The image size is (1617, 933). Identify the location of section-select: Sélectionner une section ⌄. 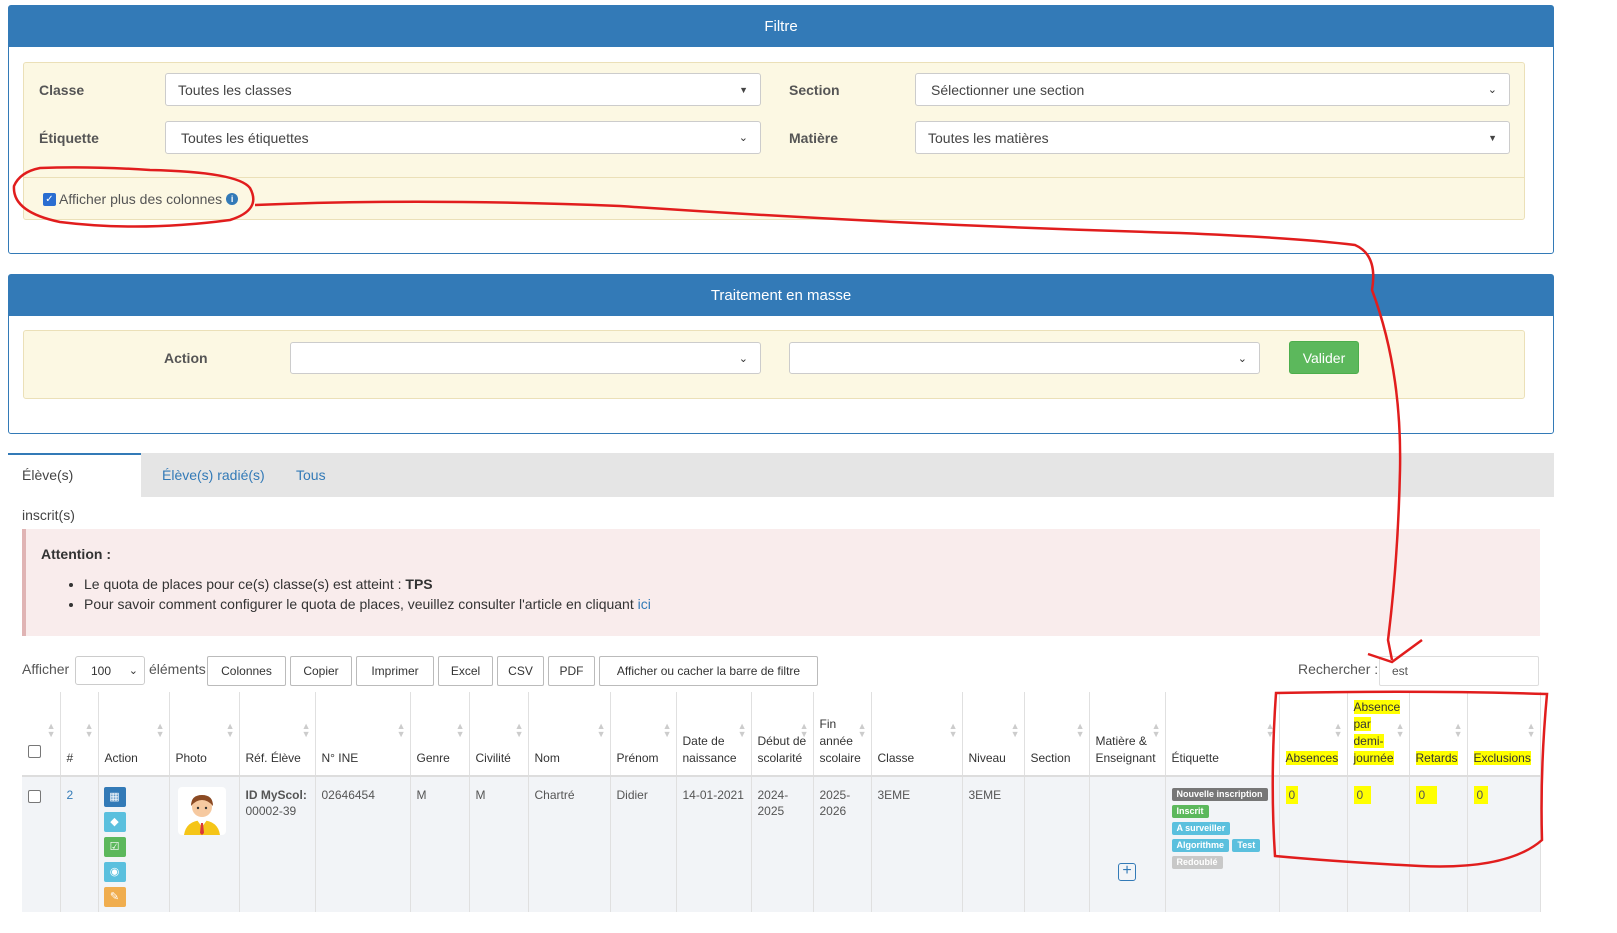
(1212, 89).